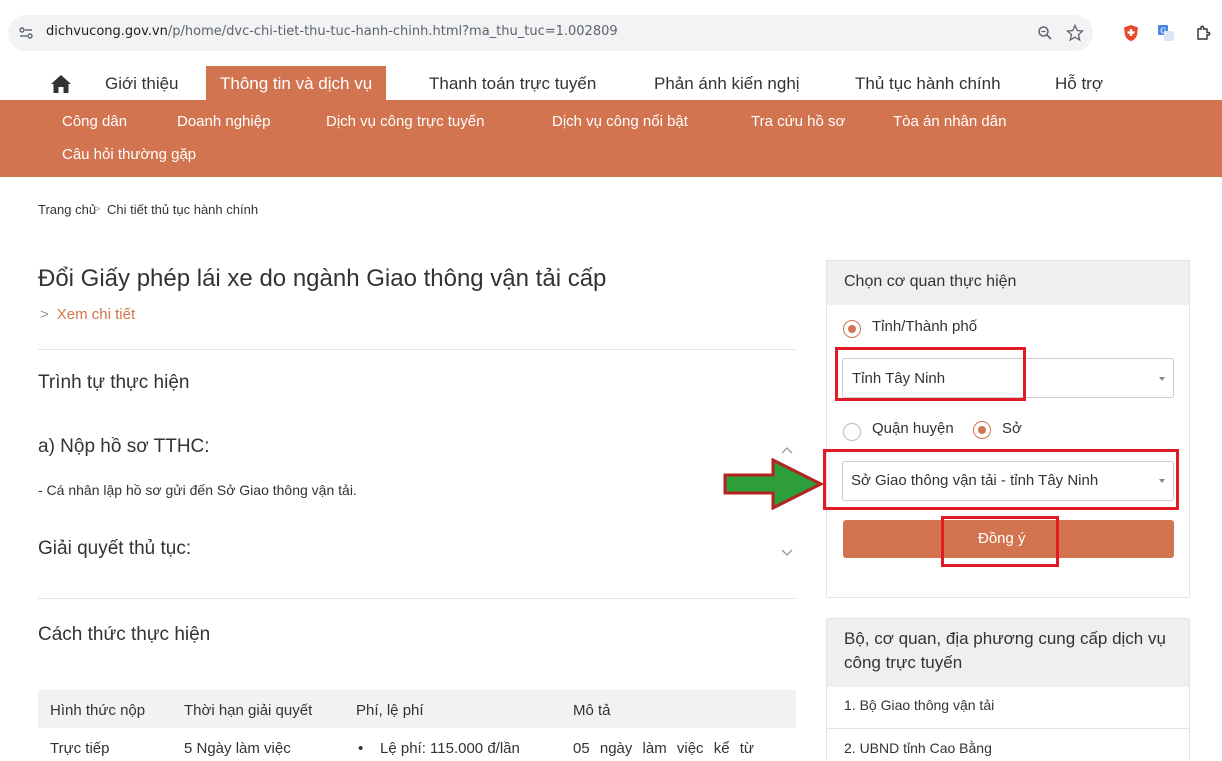 The width and height of the screenshot is (1222, 761). What do you see at coordinates (450, 748) in the screenshot?
I see `table-cell: Lệ phí: 115.000 đ/lần` at bounding box center [450, 748].